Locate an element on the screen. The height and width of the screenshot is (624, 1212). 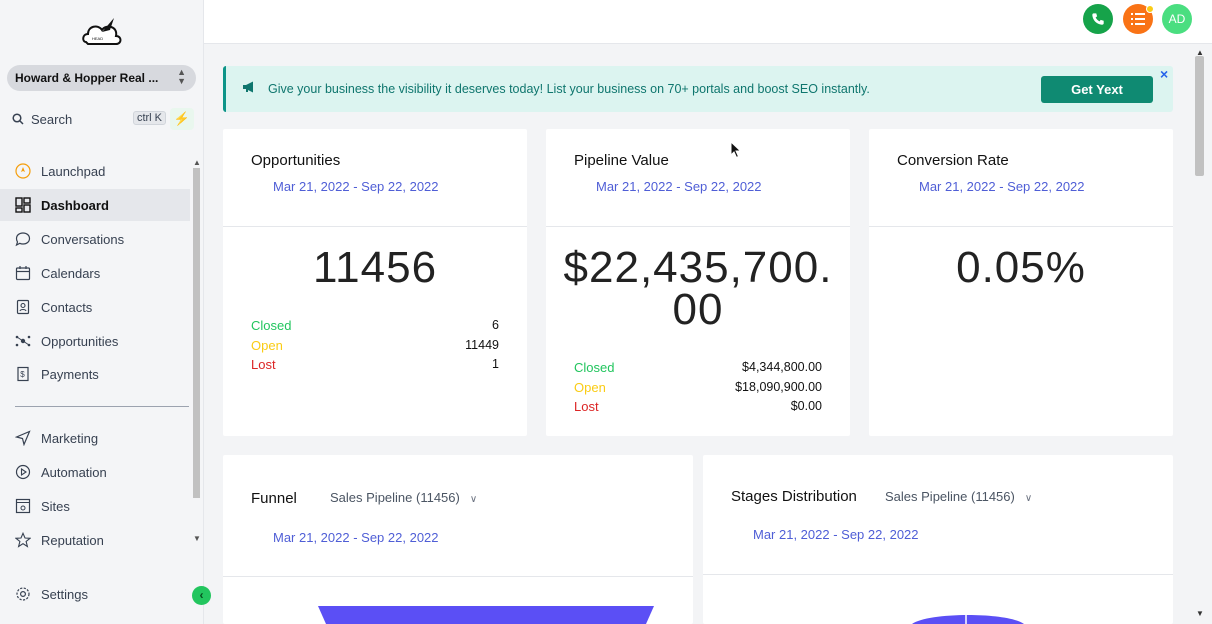
sidebar-item-settings: Settings is located at coordinates (95, 594).